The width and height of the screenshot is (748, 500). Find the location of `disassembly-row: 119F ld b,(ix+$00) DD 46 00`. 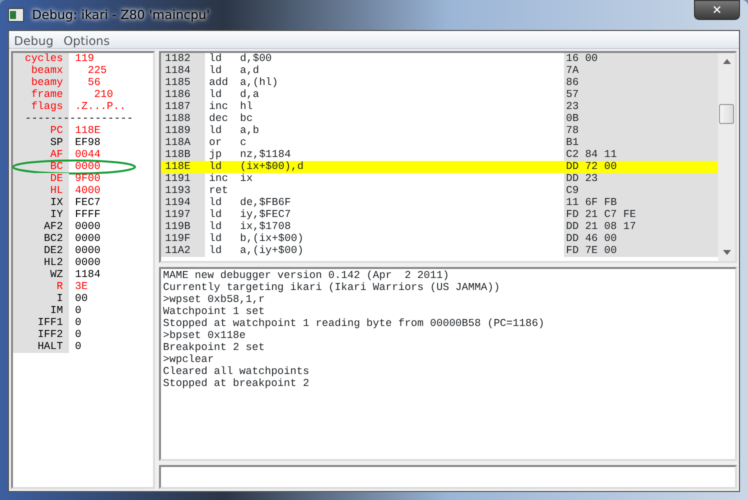

disassembly-row: 119F ld b,(ix+$00) DD 46 00 is located at coordinates (439, 239).